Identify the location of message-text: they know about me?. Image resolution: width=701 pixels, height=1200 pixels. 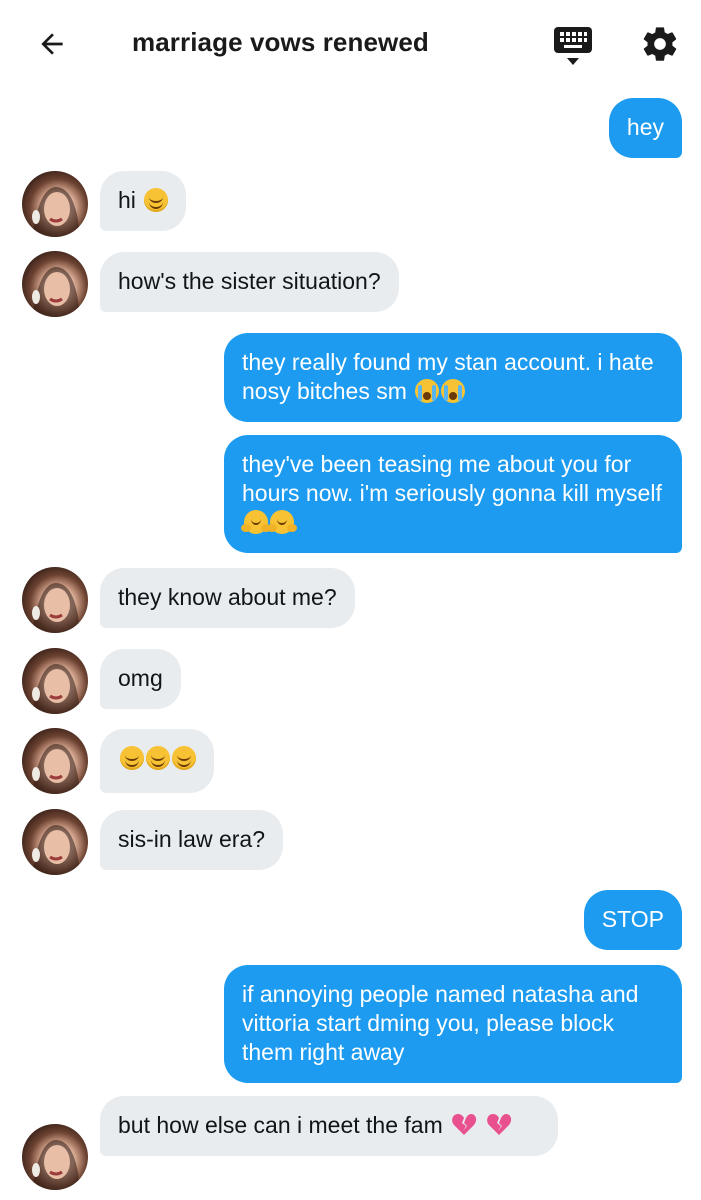
(227, 597).